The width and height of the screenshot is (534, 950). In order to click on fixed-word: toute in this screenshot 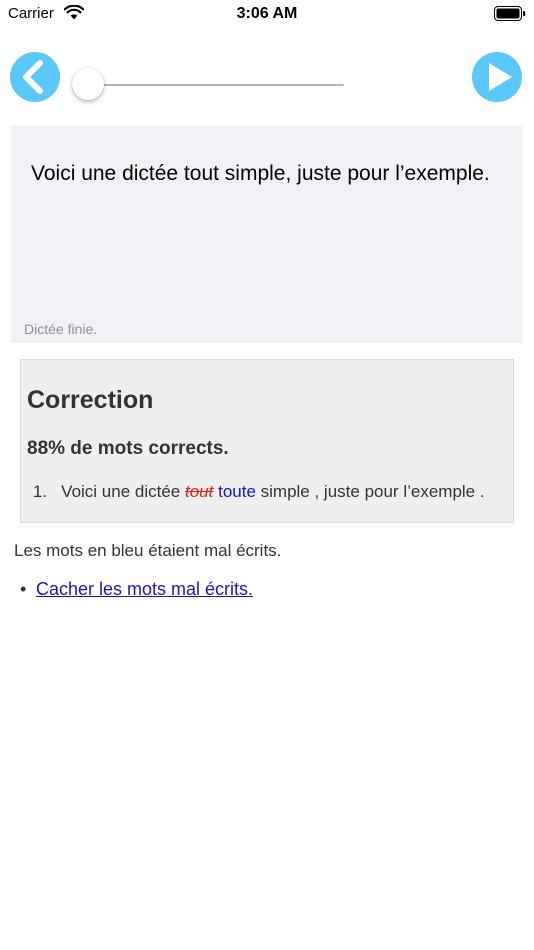, I will do `click(237, 491)`.